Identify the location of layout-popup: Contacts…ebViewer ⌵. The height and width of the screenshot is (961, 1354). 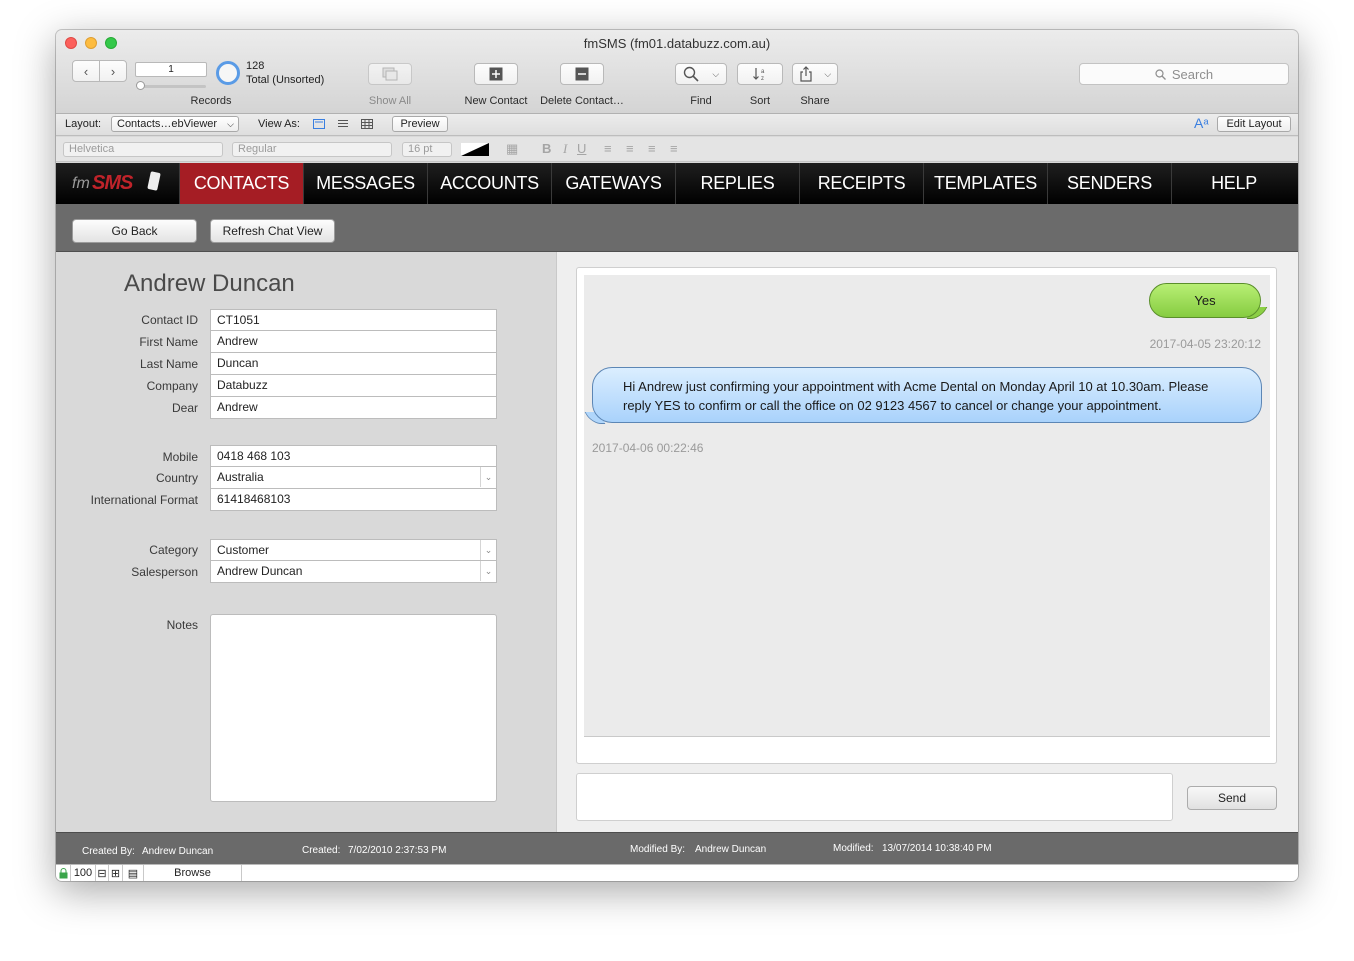
(175, 124).